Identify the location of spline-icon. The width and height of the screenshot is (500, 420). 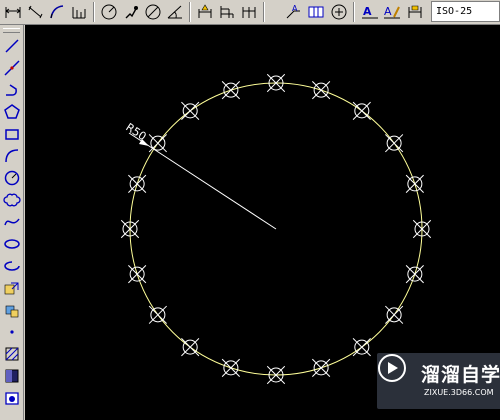
(12, 222).